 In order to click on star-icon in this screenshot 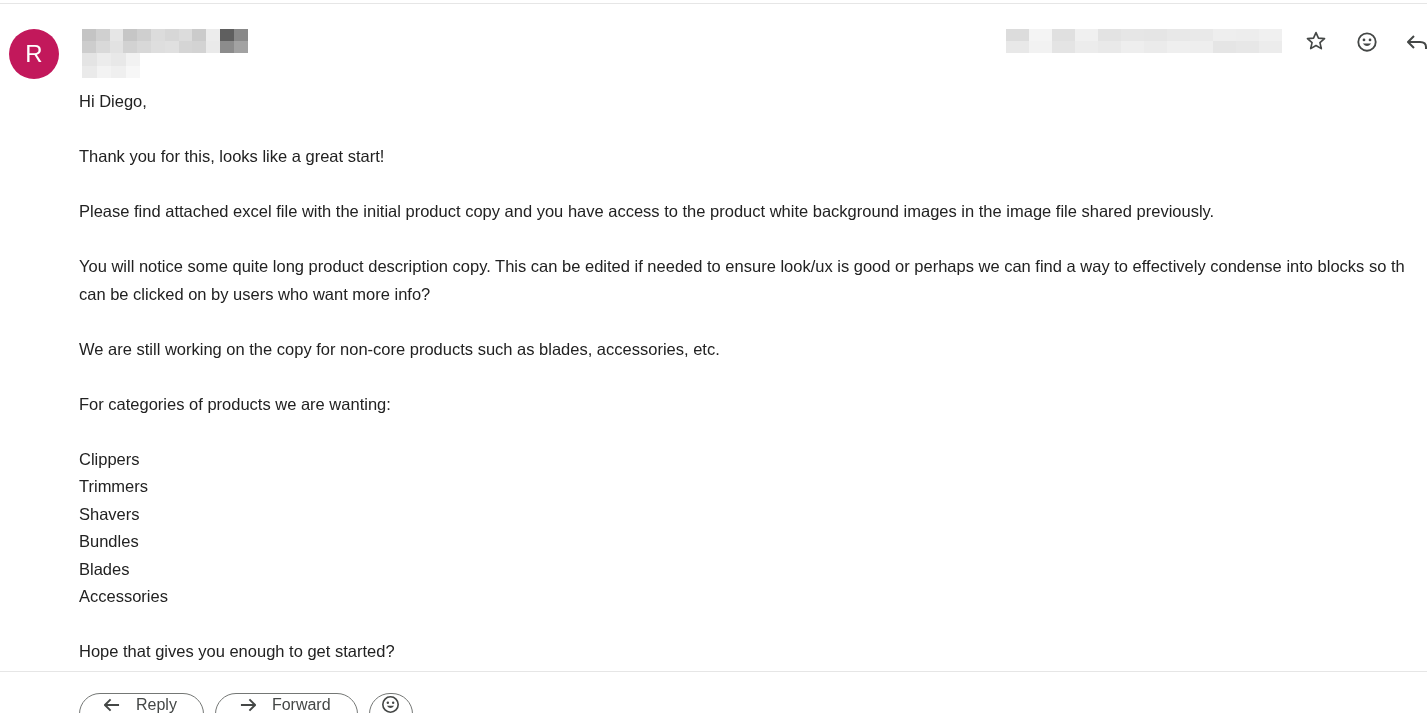, I will do `click(1316, 41)`.